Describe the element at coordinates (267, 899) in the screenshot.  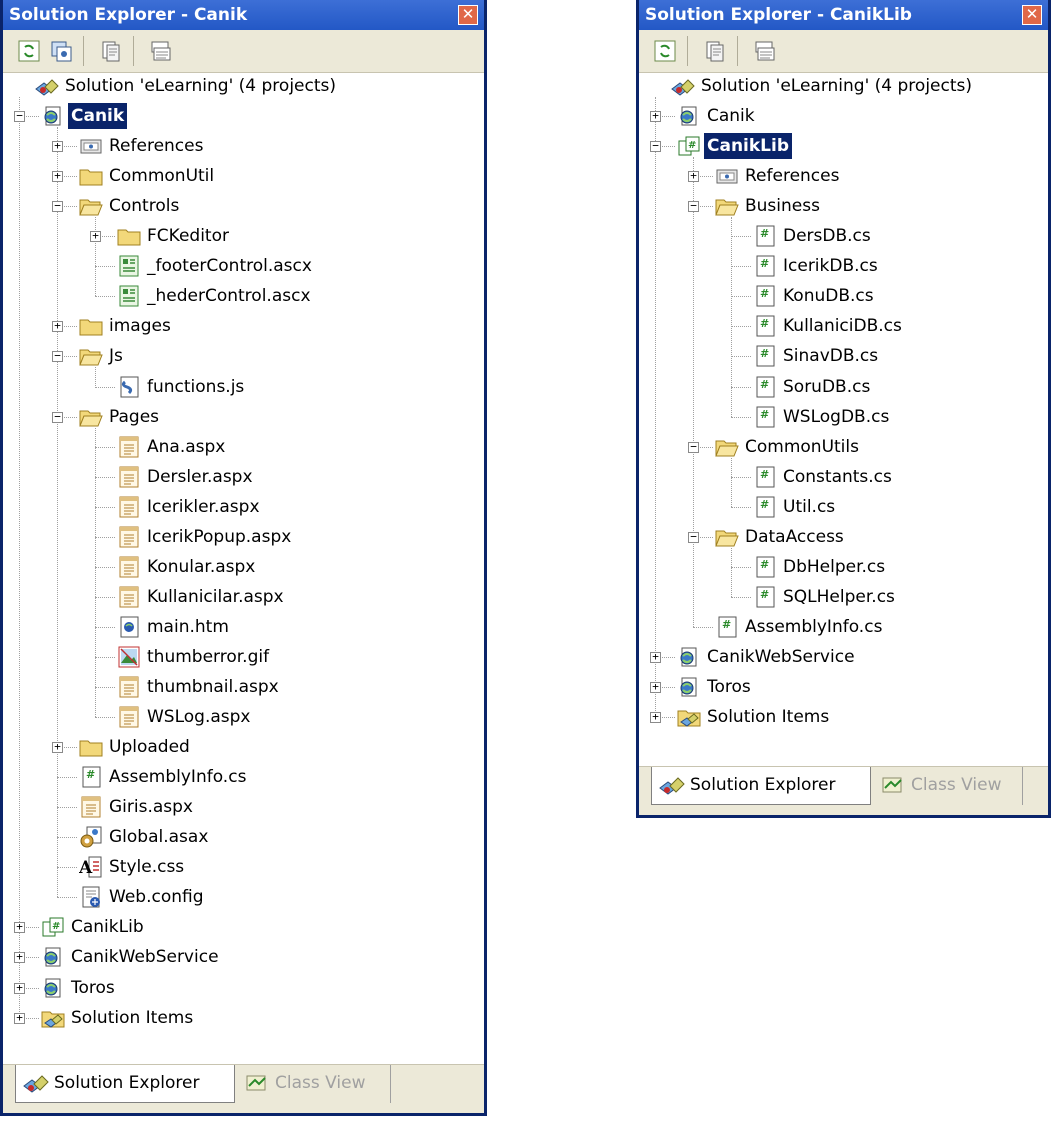
I see `tree-node: Web.config` at that location.